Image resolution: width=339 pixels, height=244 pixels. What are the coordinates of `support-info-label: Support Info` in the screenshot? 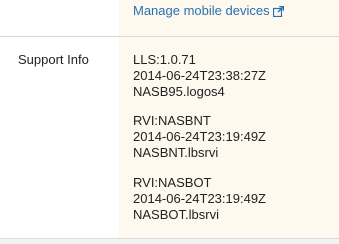 It's located at (53, 59).